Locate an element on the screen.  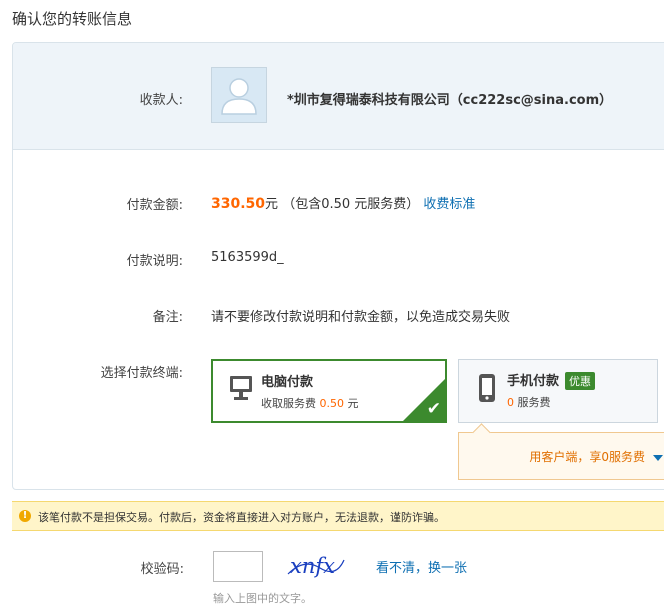
page-title: 确认您的转账信息 is located at coordinates (72, 19).